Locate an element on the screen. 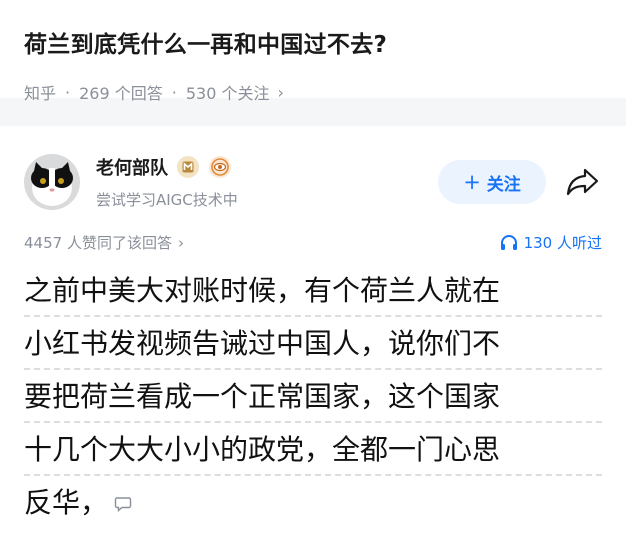  likes-link: 4457 人赞同了该回答 › is located at coordinates (104, 242).